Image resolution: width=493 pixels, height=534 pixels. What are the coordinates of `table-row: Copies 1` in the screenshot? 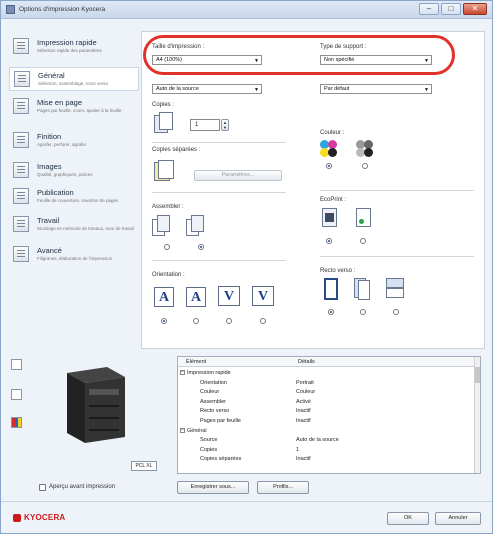 It's located at (327, 450).